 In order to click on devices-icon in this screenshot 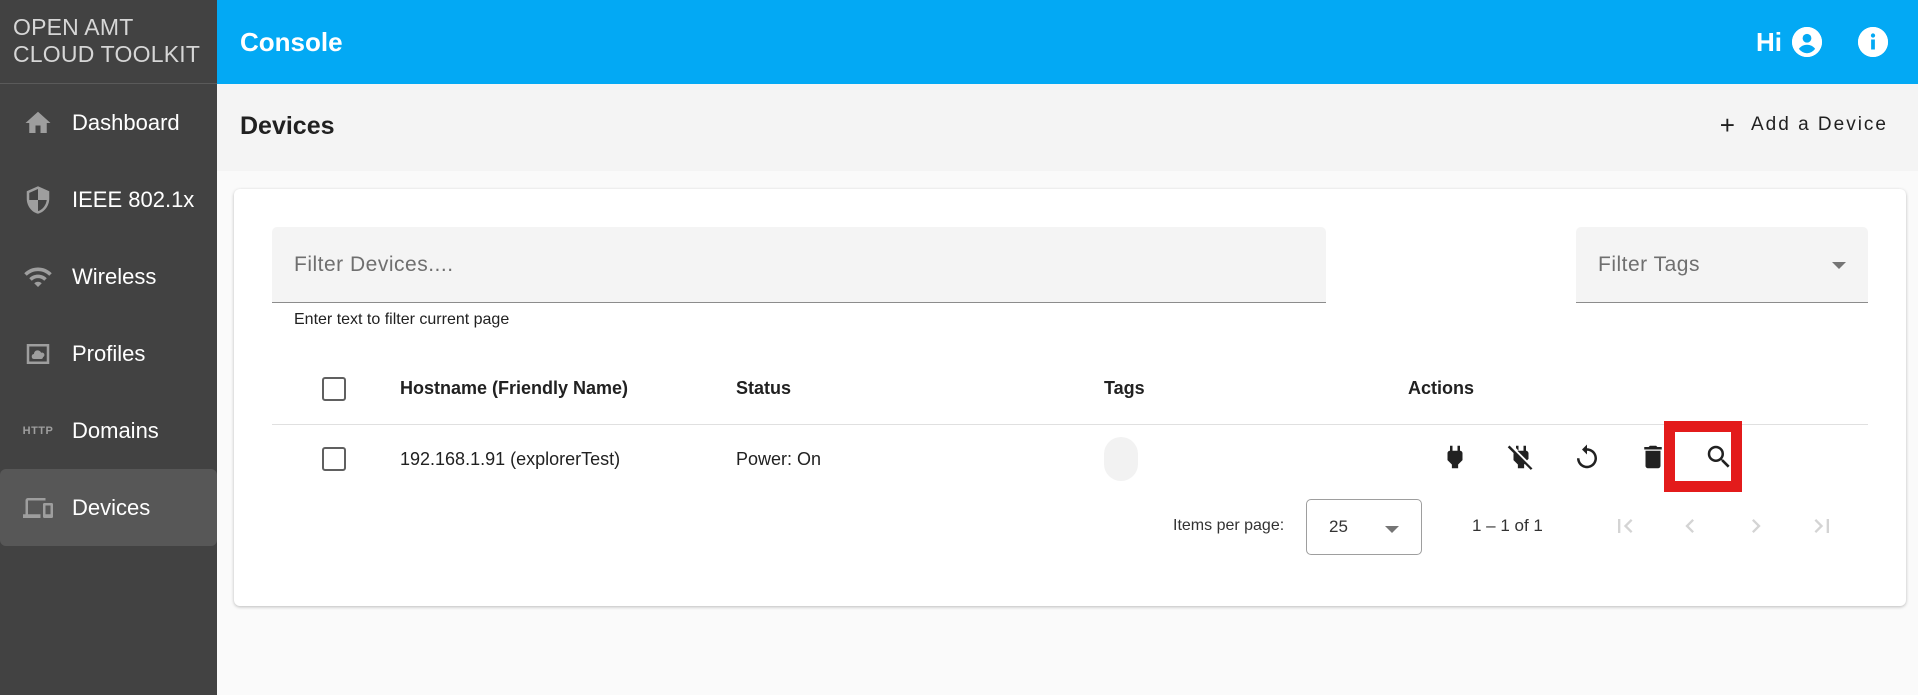, I will do `click(38, 508)`.